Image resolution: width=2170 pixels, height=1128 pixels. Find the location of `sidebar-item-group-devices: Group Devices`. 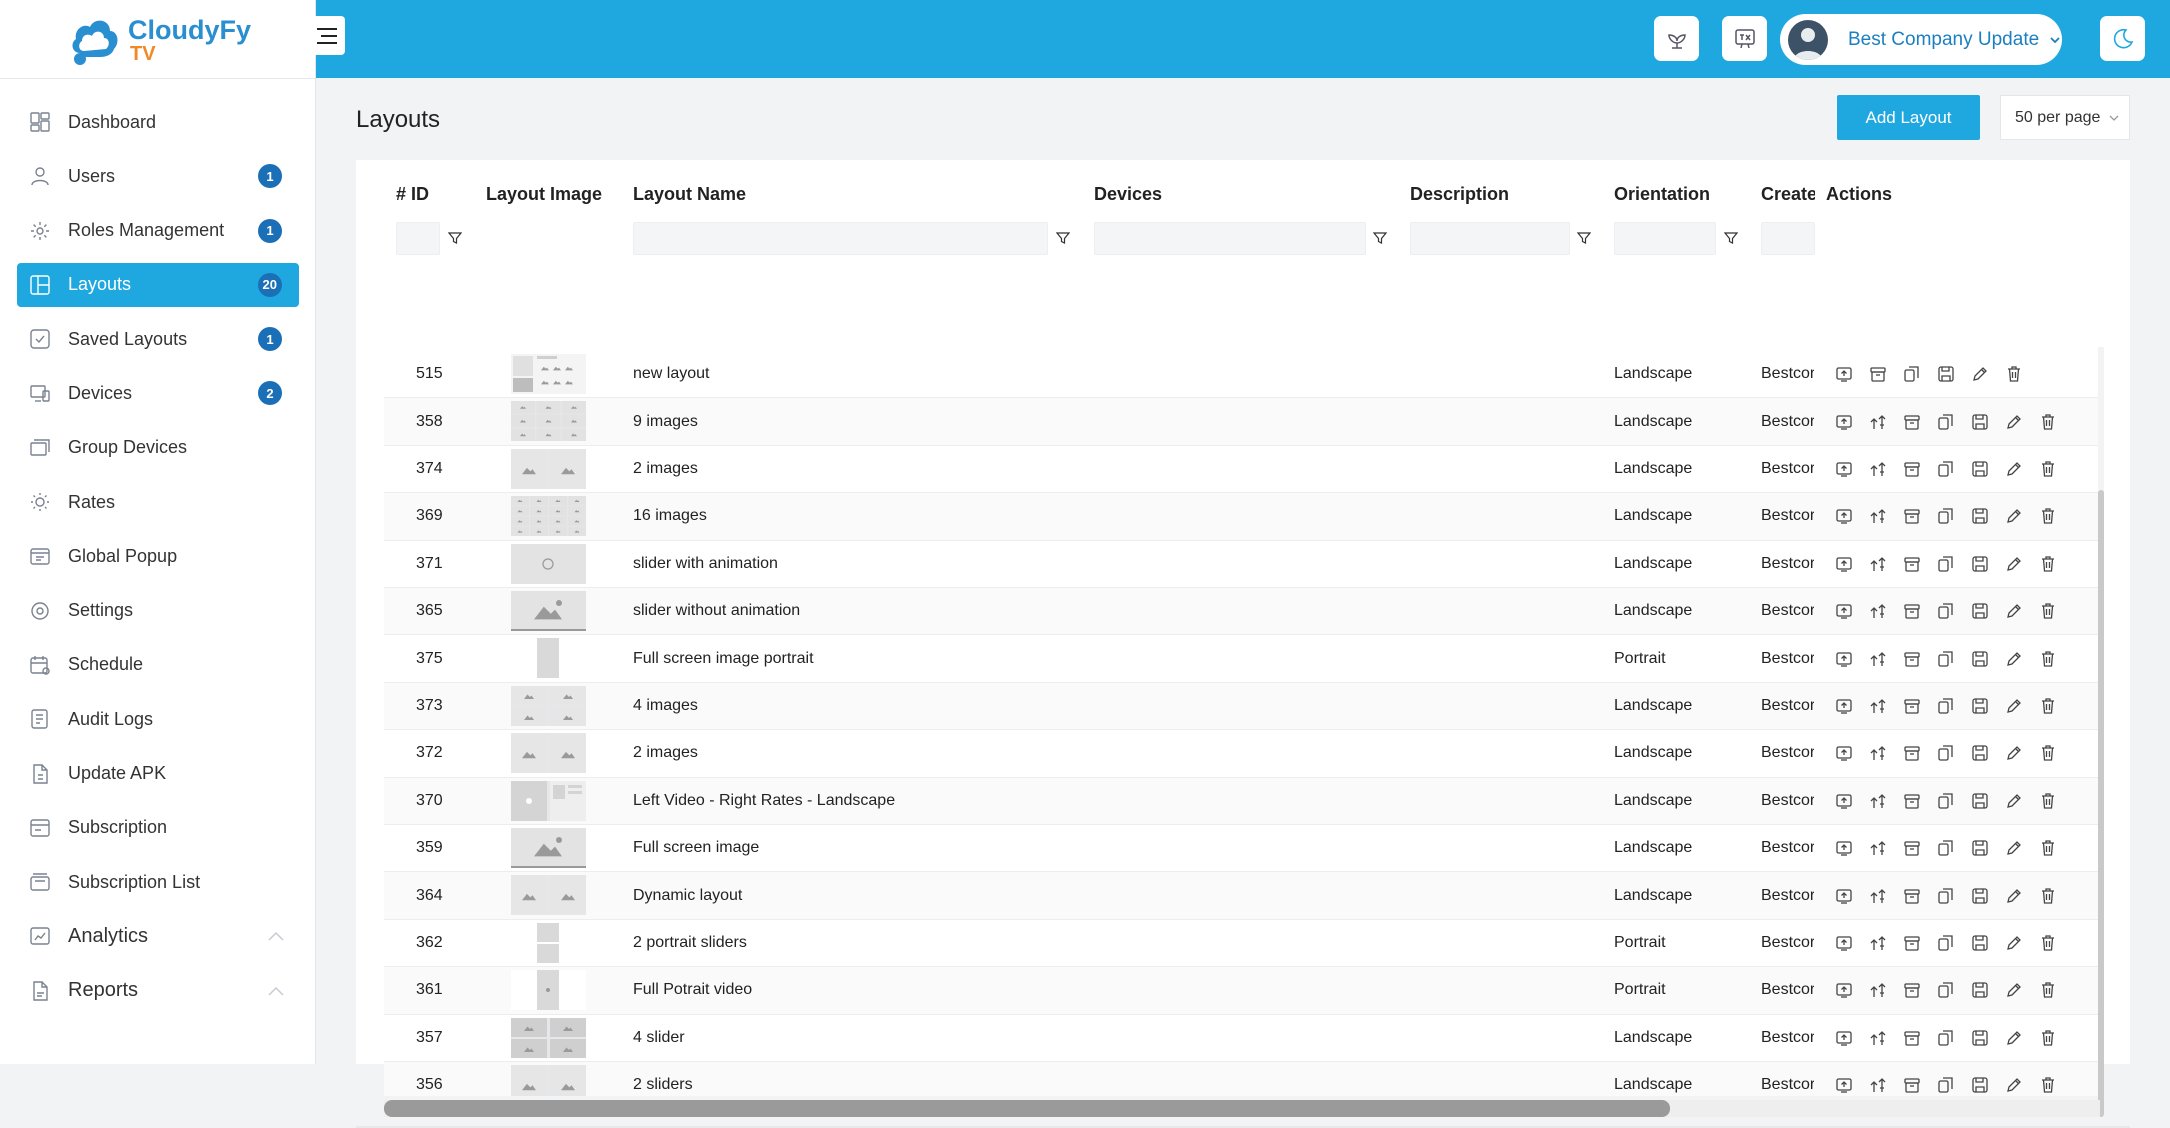

sidebar-item-group-devices: Group Devices is located at coordinates (158, 448).